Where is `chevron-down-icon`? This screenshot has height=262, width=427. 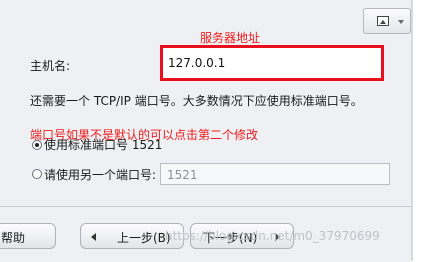 chevron-down-icon is located at coordinates (401, 22).